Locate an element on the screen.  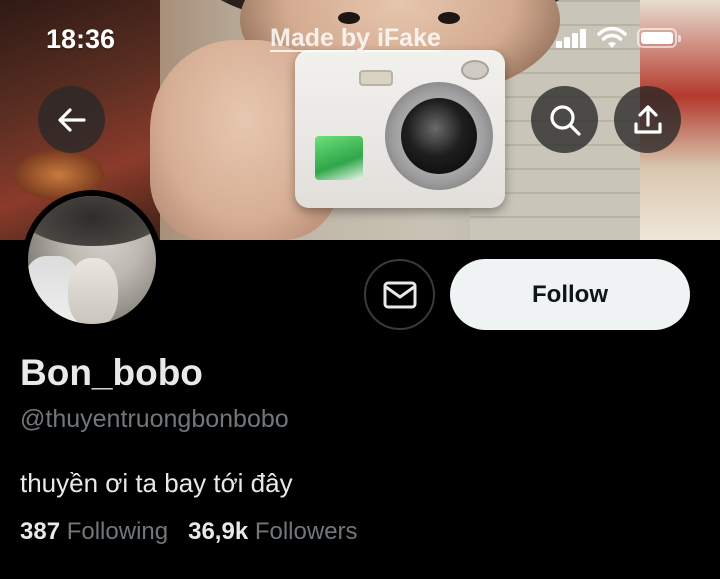
envelope-icon is located at coordinates (399, 294).